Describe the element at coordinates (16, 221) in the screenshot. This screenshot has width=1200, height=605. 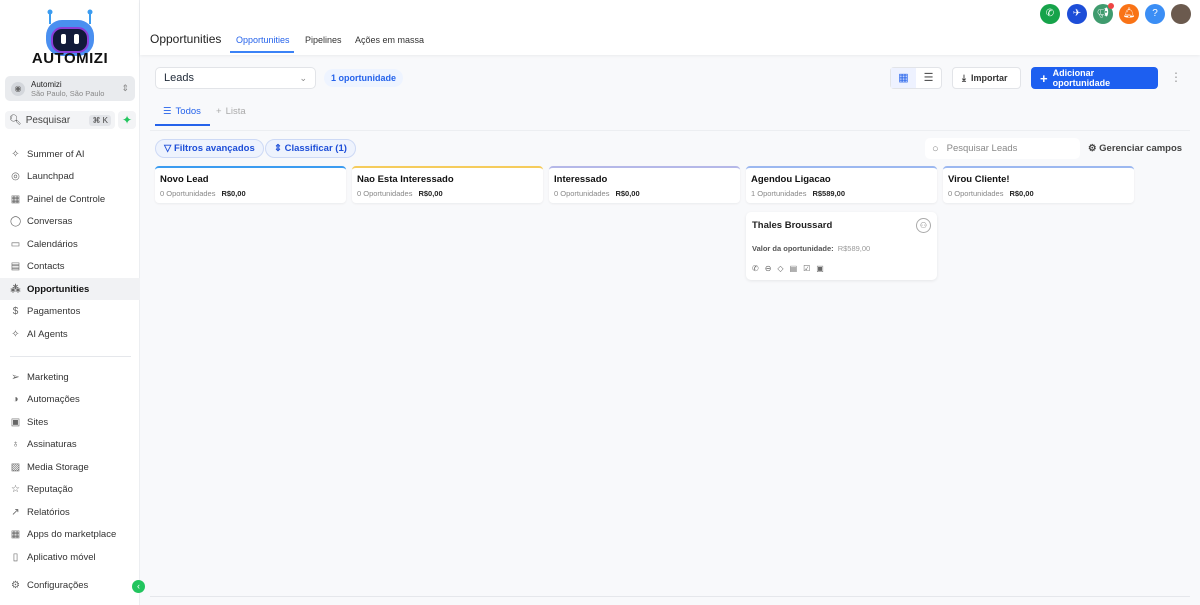
I see `nav-icon: ◯` at that location.